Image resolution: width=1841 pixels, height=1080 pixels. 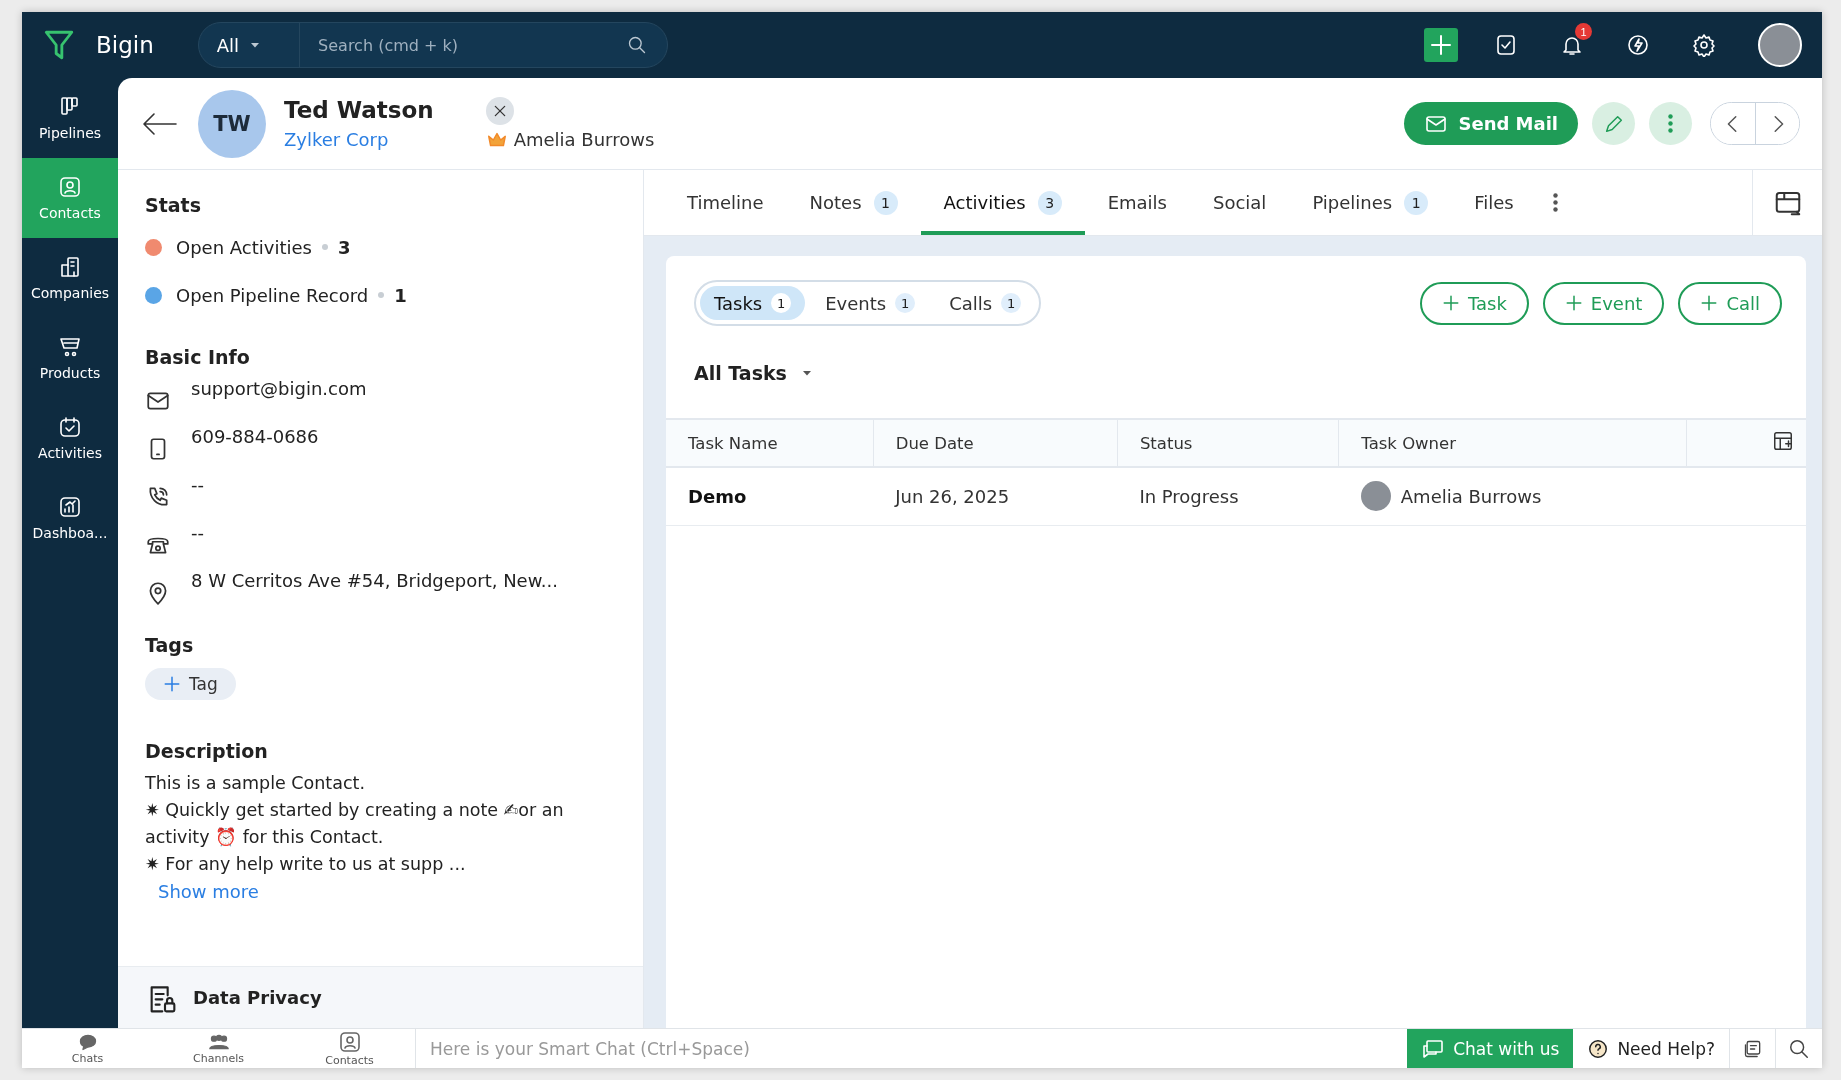 What do you see at coordinates (355, 824) in the screenshot?
I see `description-text: ✷ Quickly get started by creating a note ✍or an activity ⏰ for this Contact.` at bounding box center [355, 824].